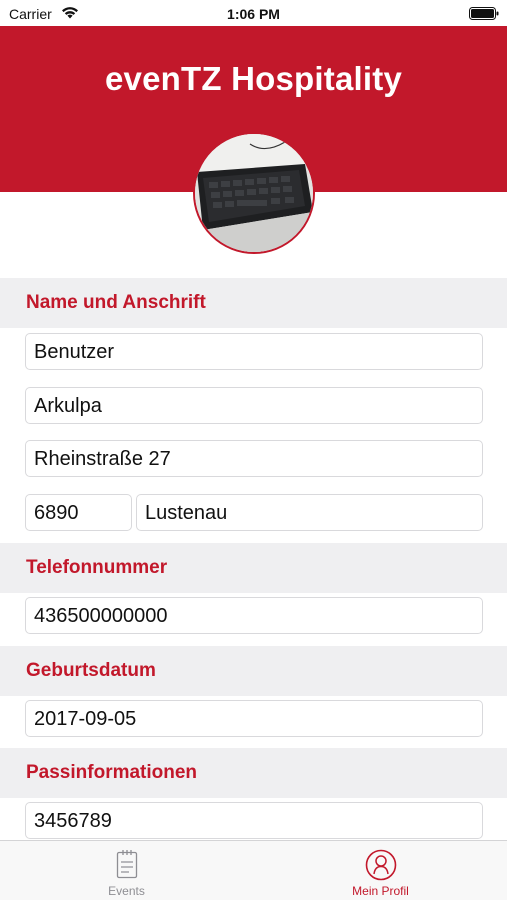  Describe the element at coordinates (254, 351) in the screenshot. I see `first-name-field: Benutzer` at that location.